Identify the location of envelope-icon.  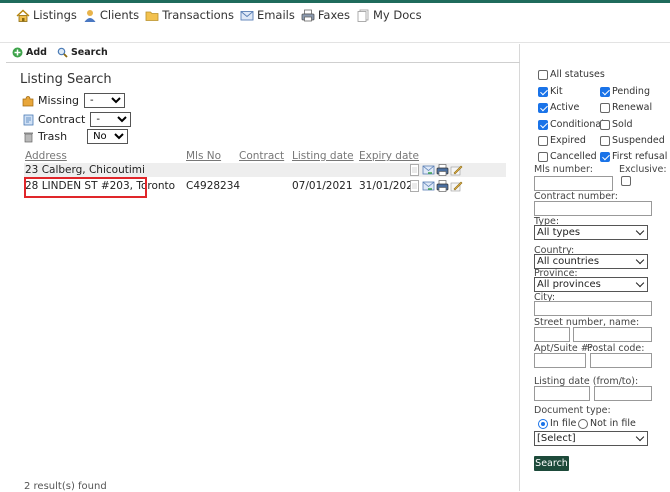
(247, 15).